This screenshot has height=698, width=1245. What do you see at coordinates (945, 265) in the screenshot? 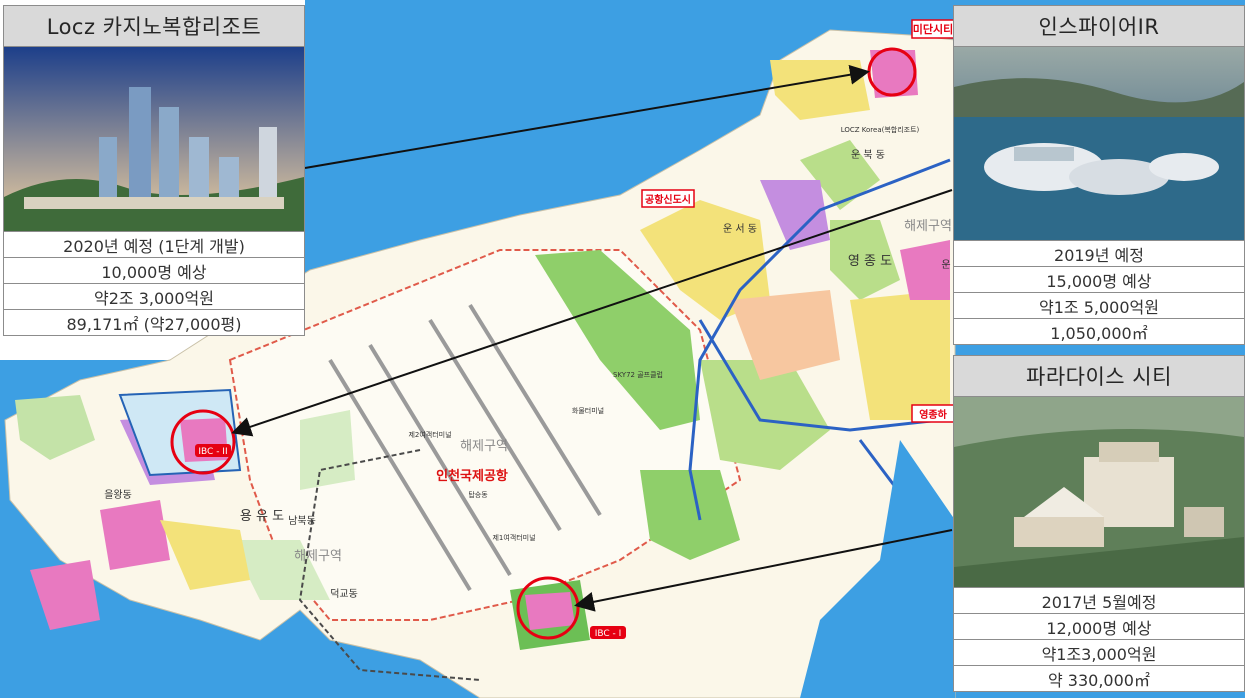
I see `un-tag-label: 운` at bounding box center [945, 265].